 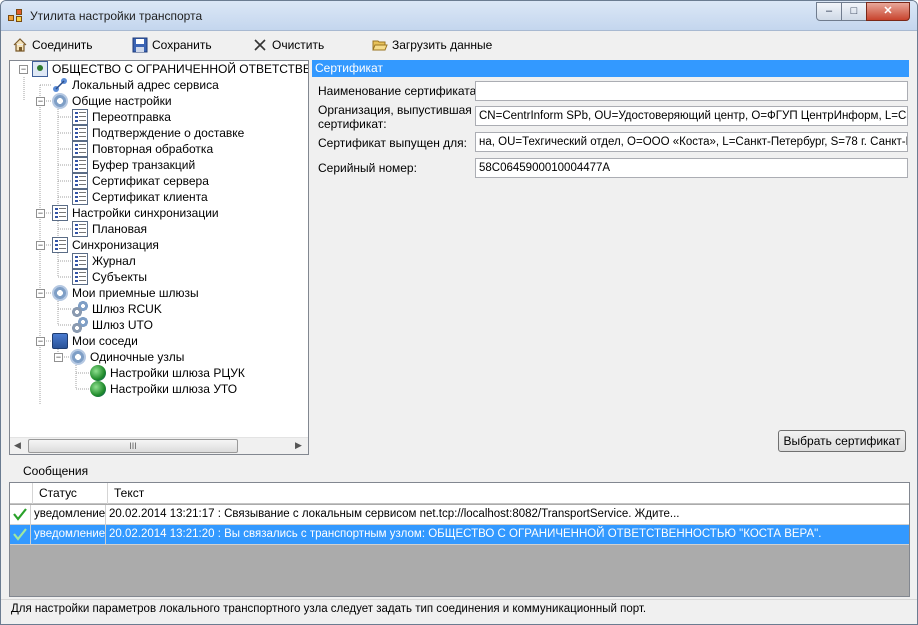 What do you see at coordinates (829, 11) in the screenshot?
I see `minimize-button: –` at bounding box center [829, 11].